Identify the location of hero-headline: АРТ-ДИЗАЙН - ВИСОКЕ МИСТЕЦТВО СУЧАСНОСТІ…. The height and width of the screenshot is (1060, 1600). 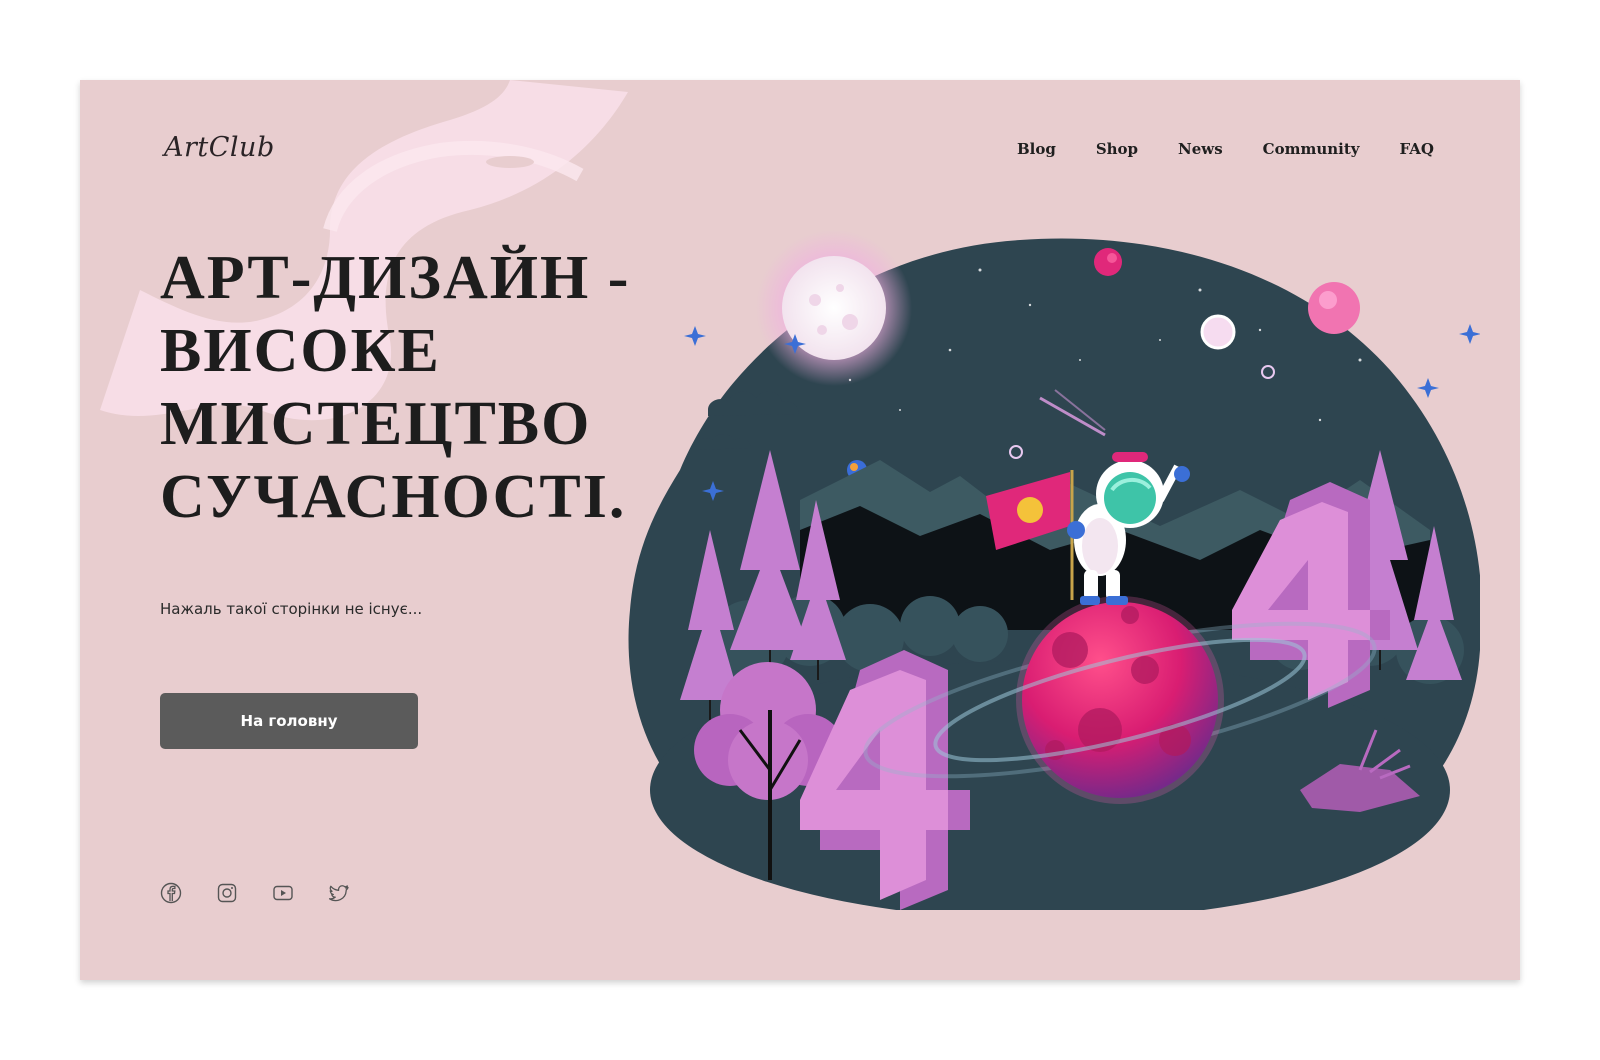
(410, 388).